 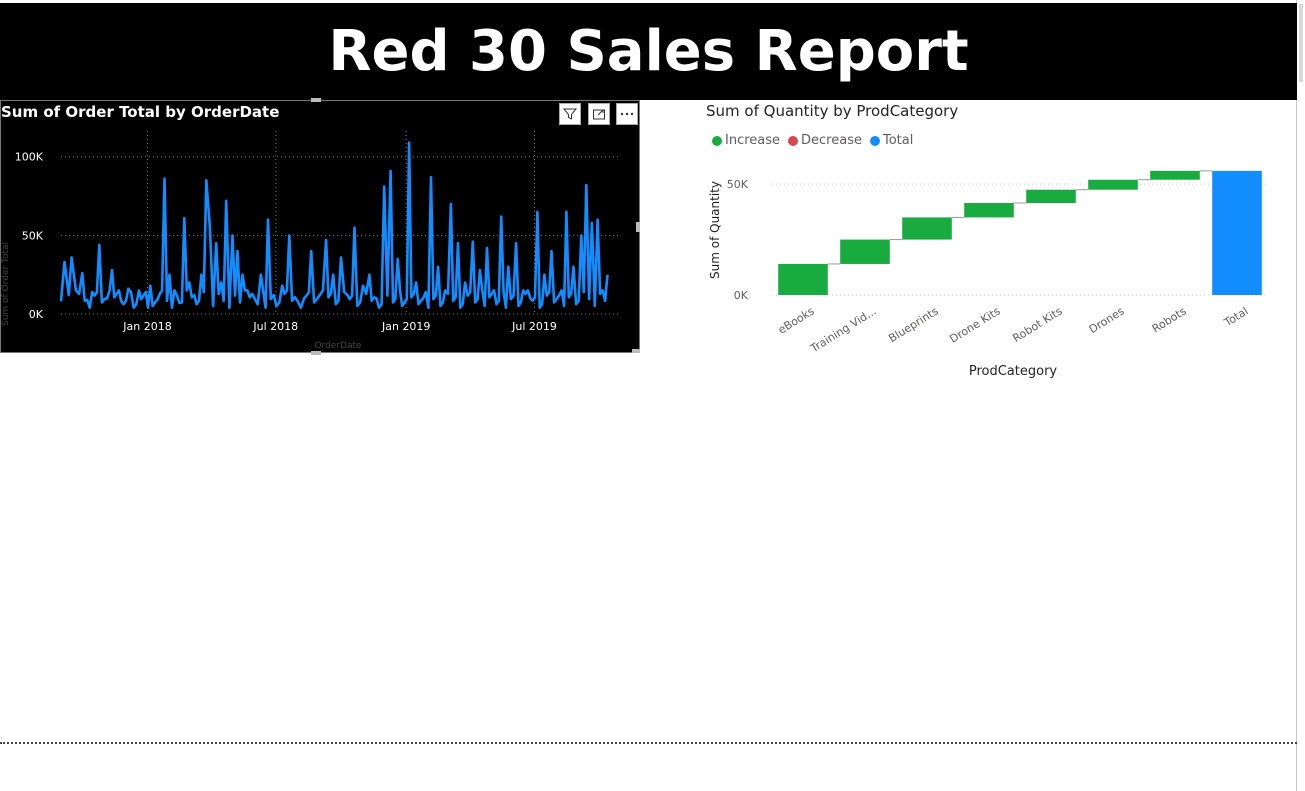 I want to click on line-chart-x-label: OrderDate, so click(x=338, y=346).